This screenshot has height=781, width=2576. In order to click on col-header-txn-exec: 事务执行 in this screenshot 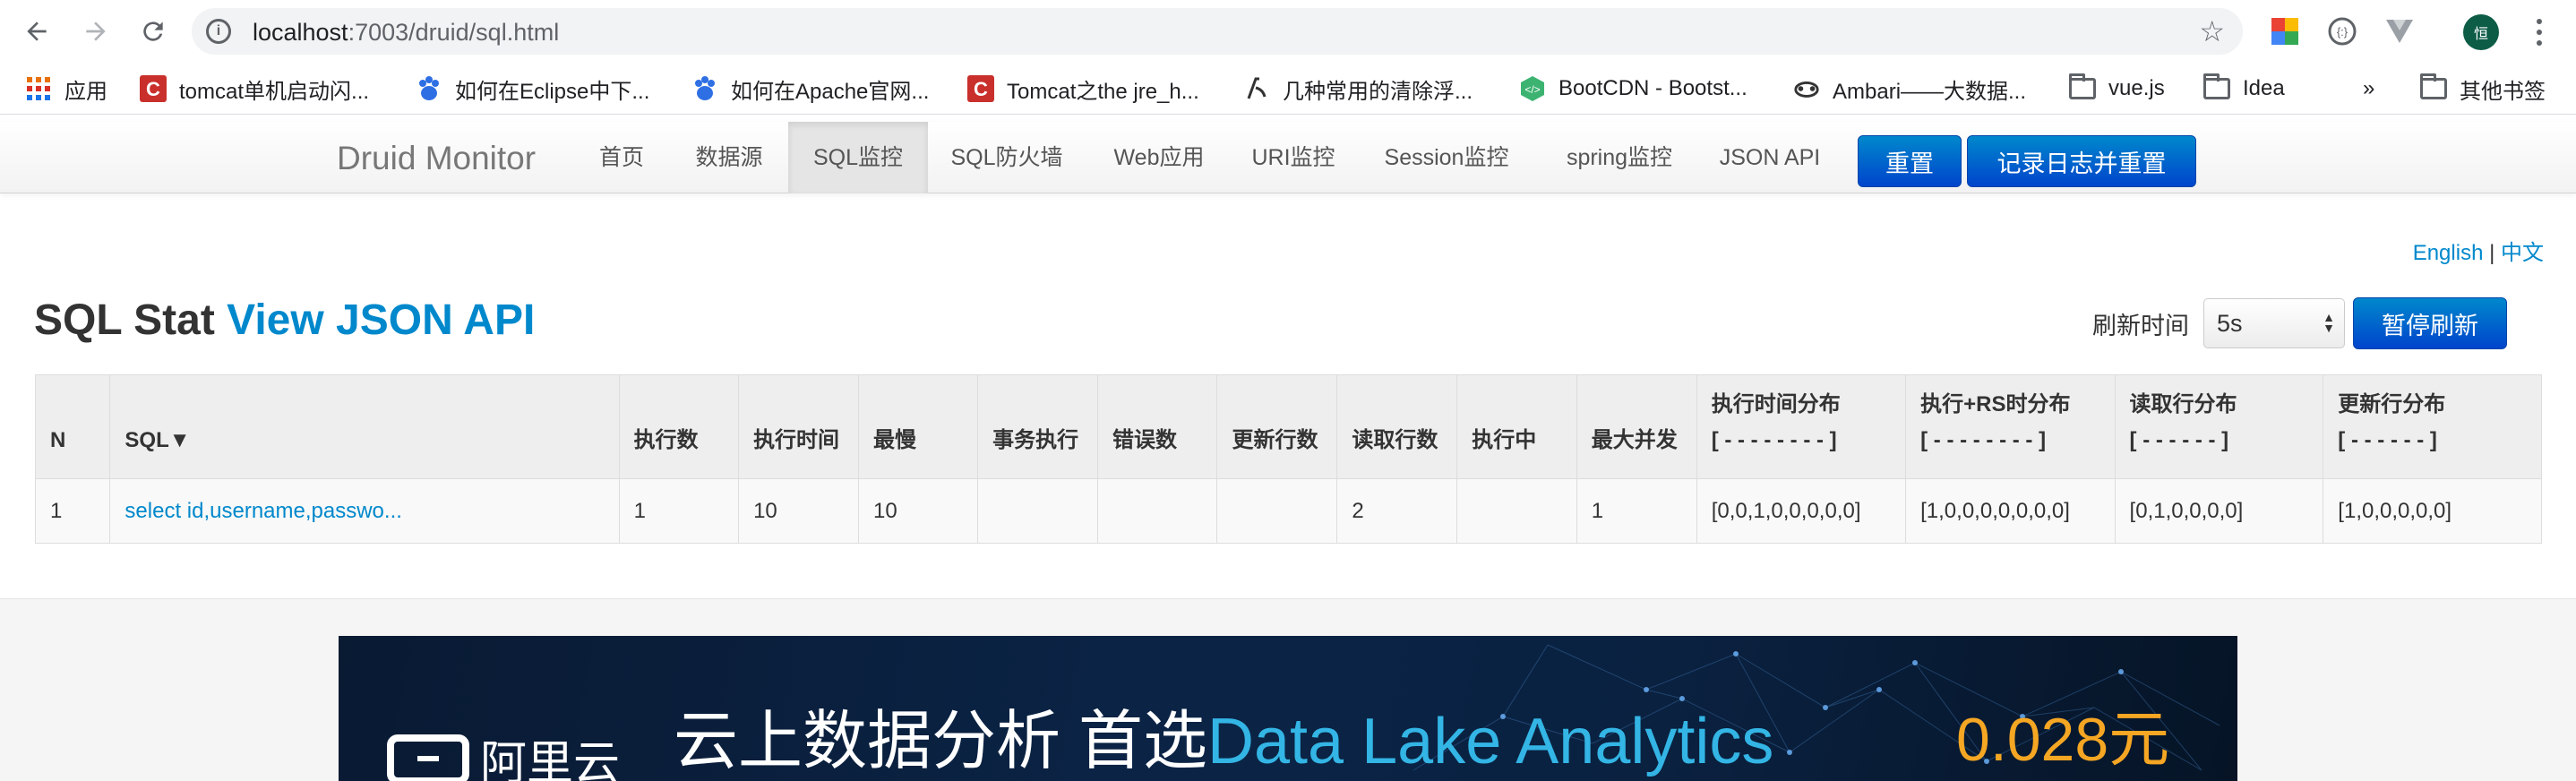, I will do `click(1037, 427)`.